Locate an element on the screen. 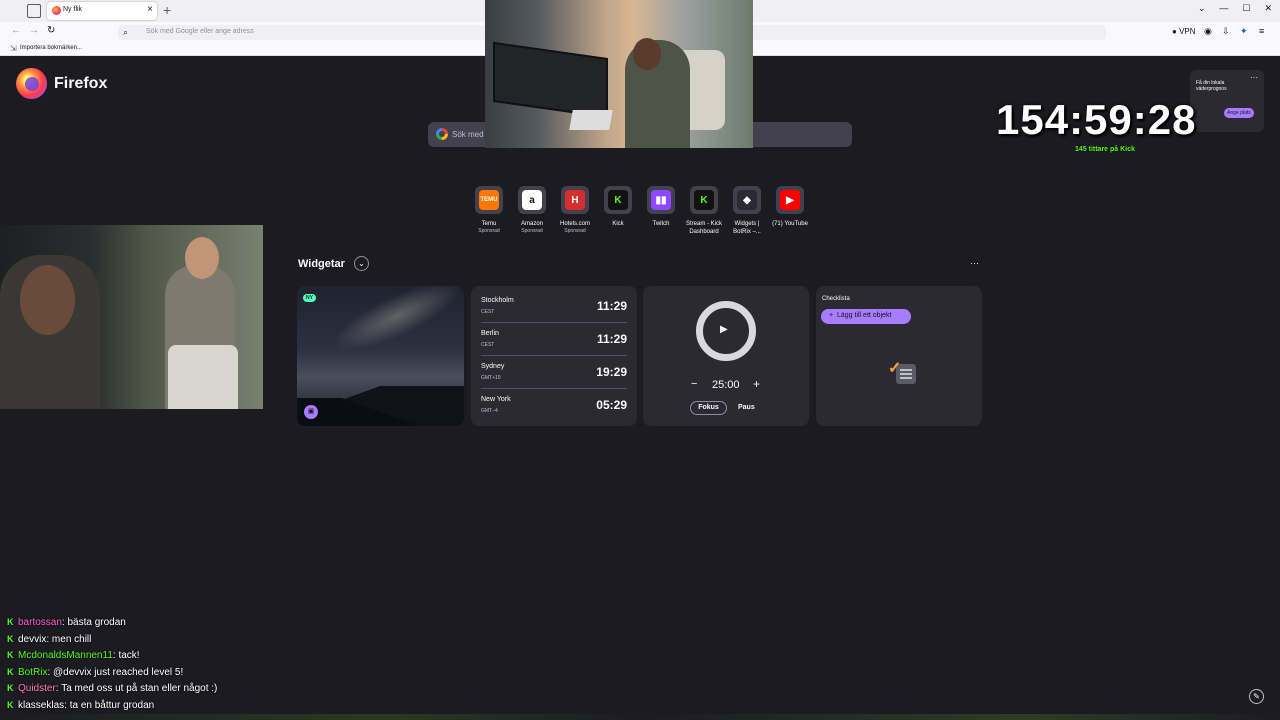 Image resolution: width=1280 pixels, height=720 pixels. clock-city: Stockholm is located at coordinates (497, 300).